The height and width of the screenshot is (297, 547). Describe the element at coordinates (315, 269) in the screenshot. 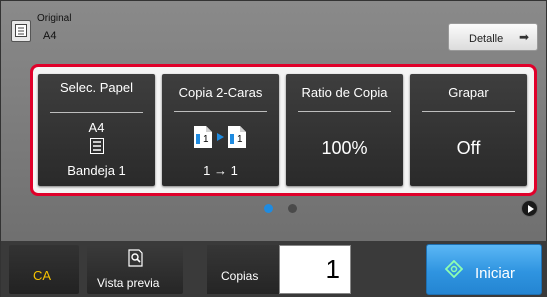

I see `copies-input: 1` at that location.